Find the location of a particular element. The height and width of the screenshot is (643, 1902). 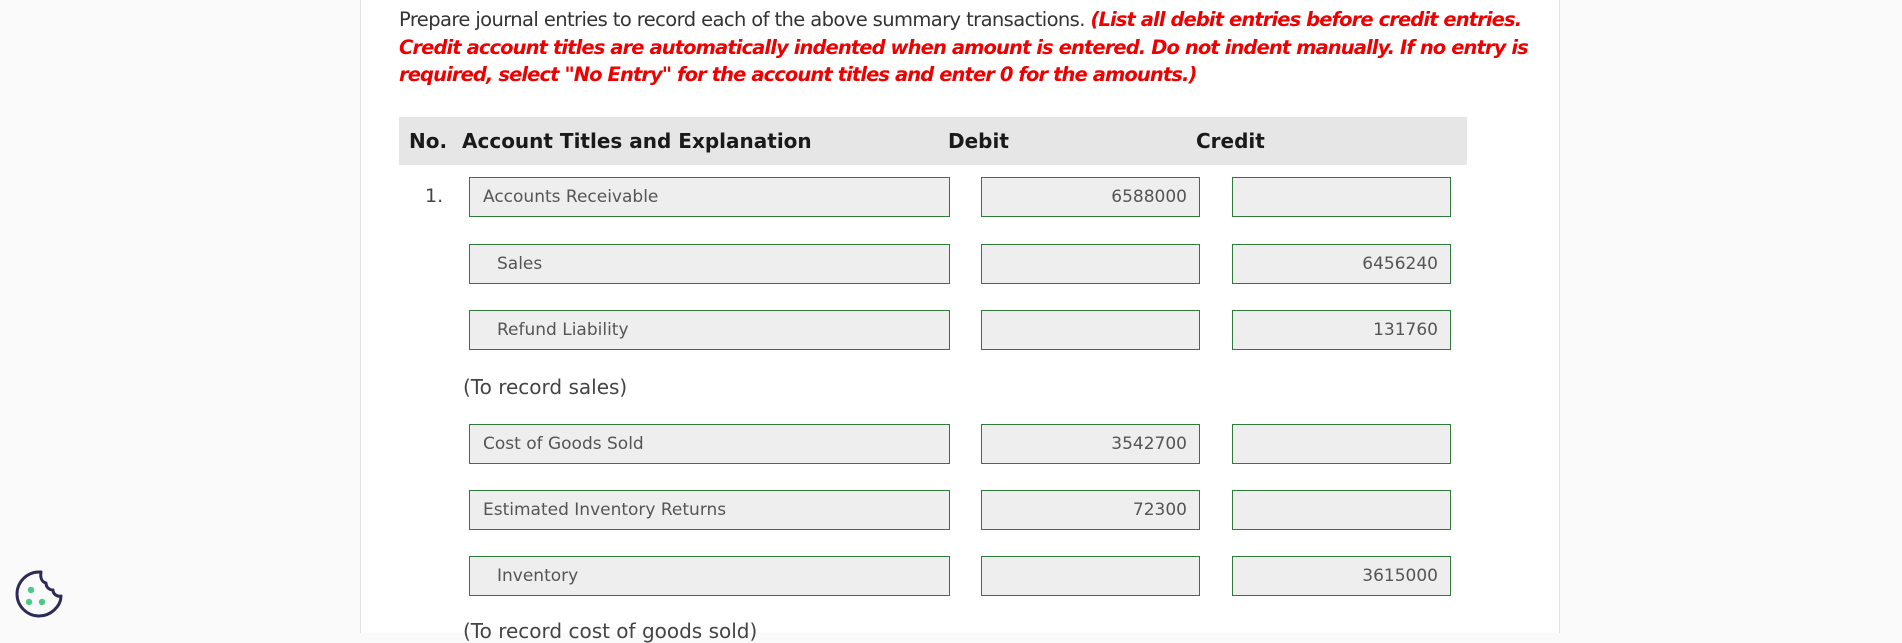

entry-number: 1. is located at coordinates (434, 196).